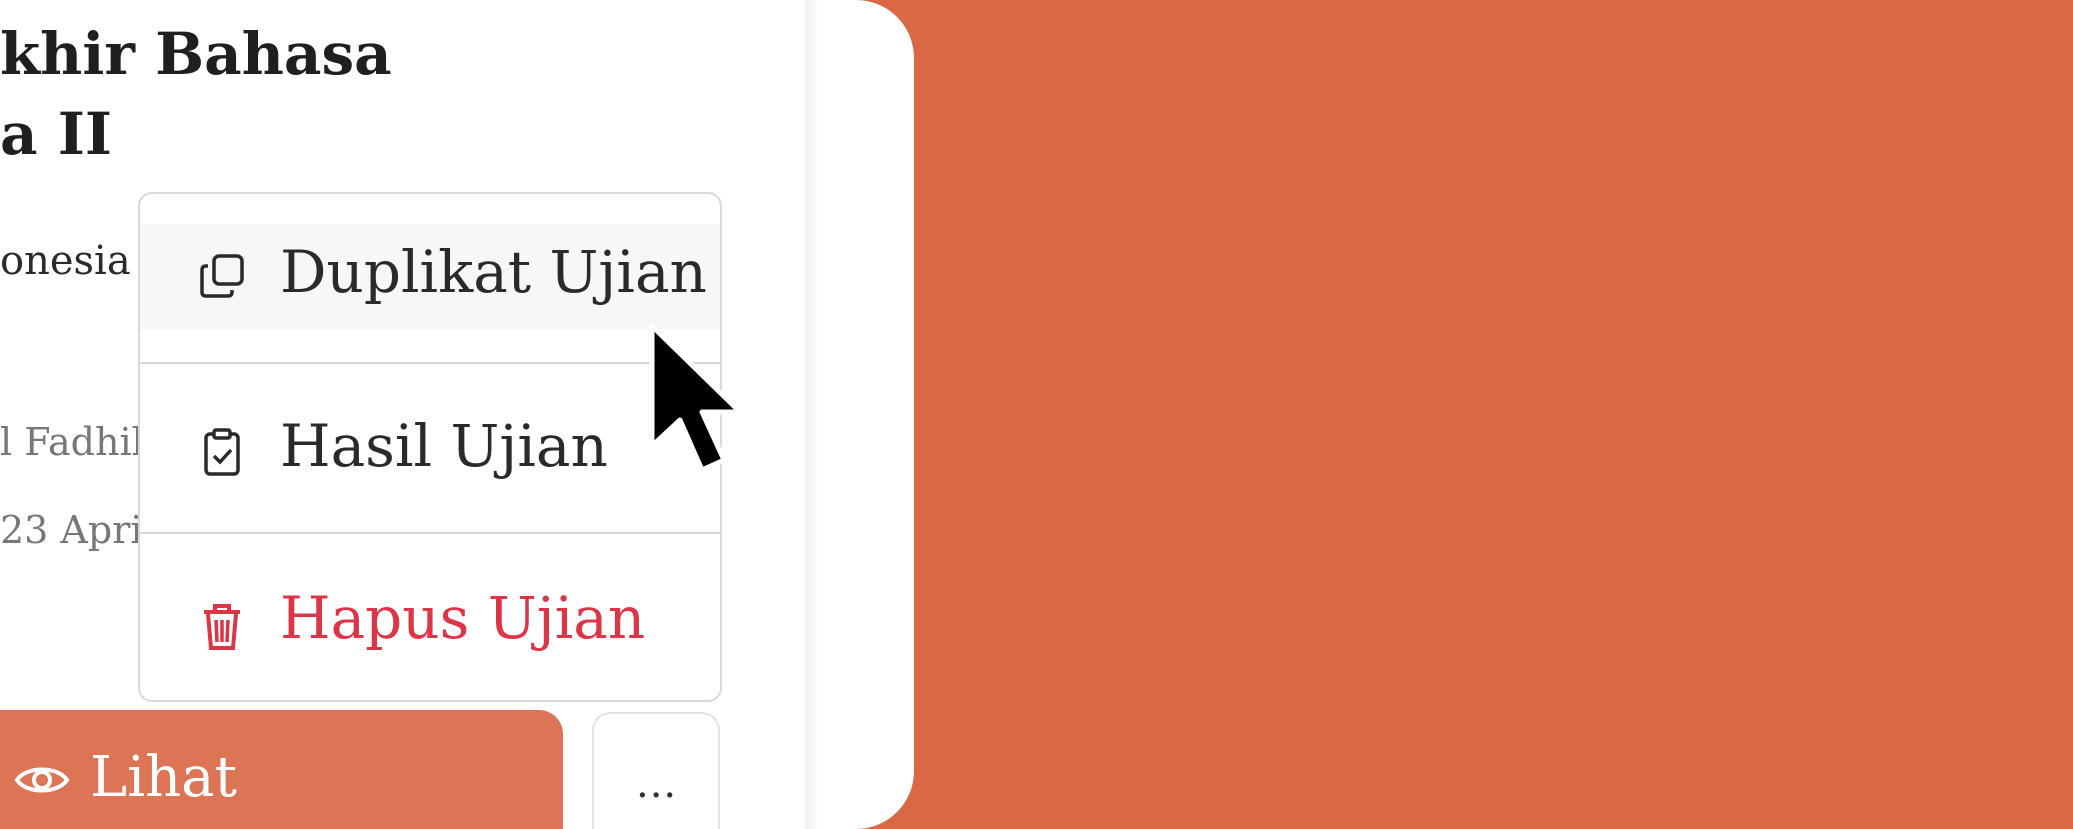 This screenshot has height=829, width=2073. What do you see at coordinates (164, 777) in the screenshot?
I see `view-button-label: Lihat` at bounding box center [164, 777].